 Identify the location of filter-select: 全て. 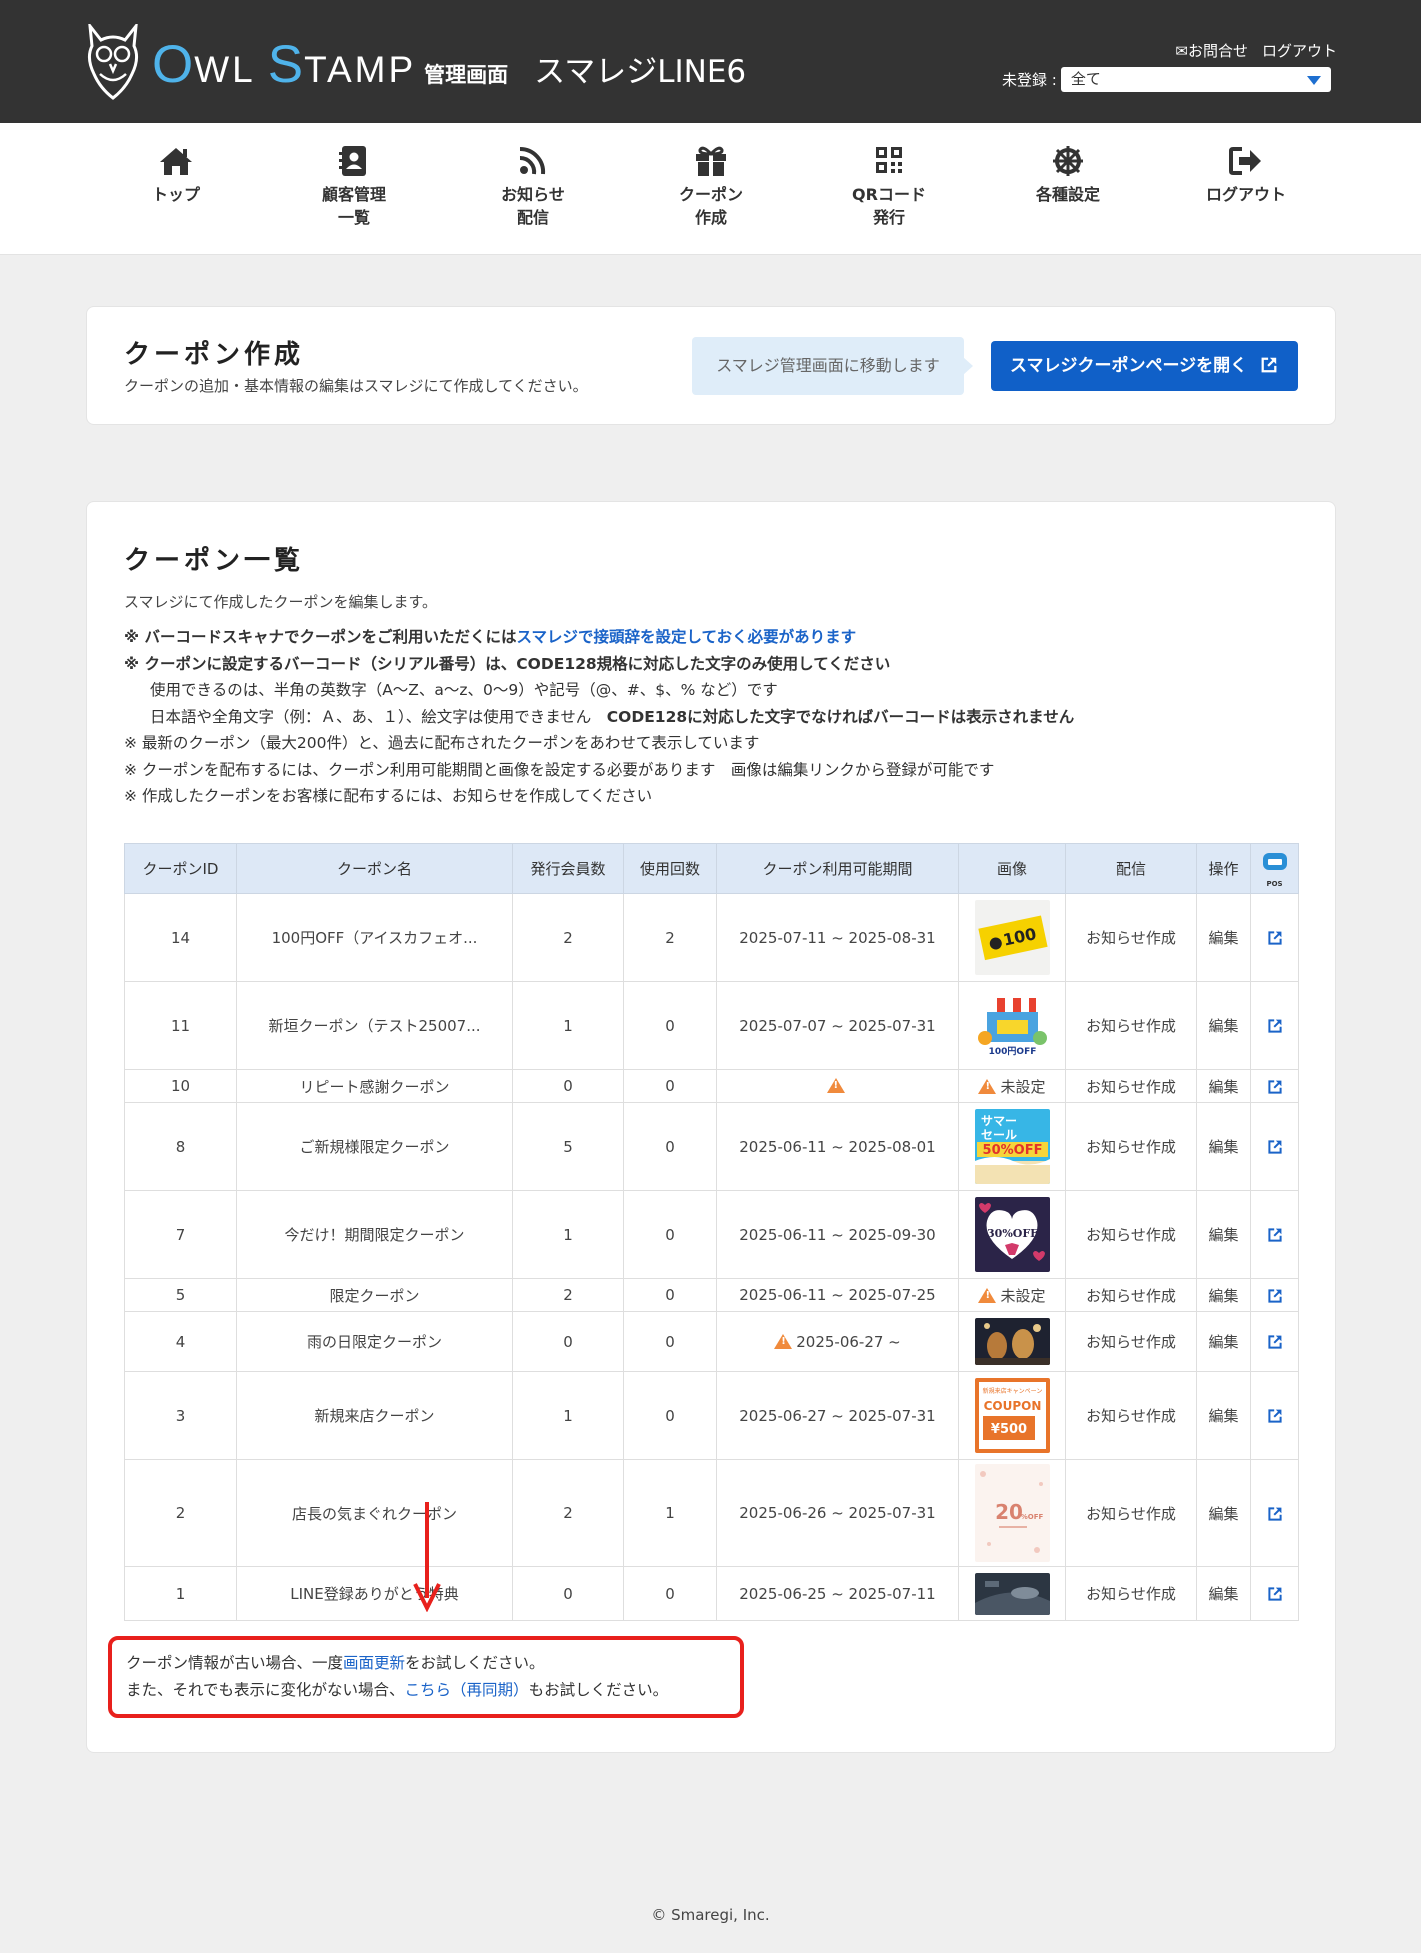
(1195, 79).